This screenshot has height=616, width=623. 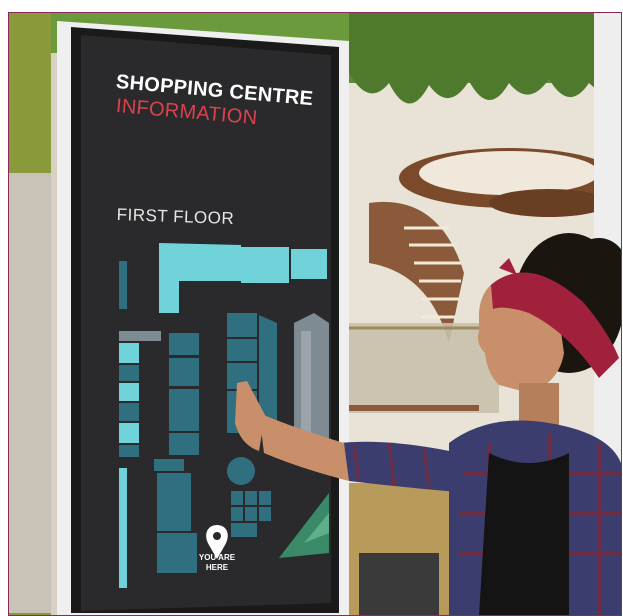 I want to click on you-are-here-label: YOU ARE HERE, so click(x=217, y=562).